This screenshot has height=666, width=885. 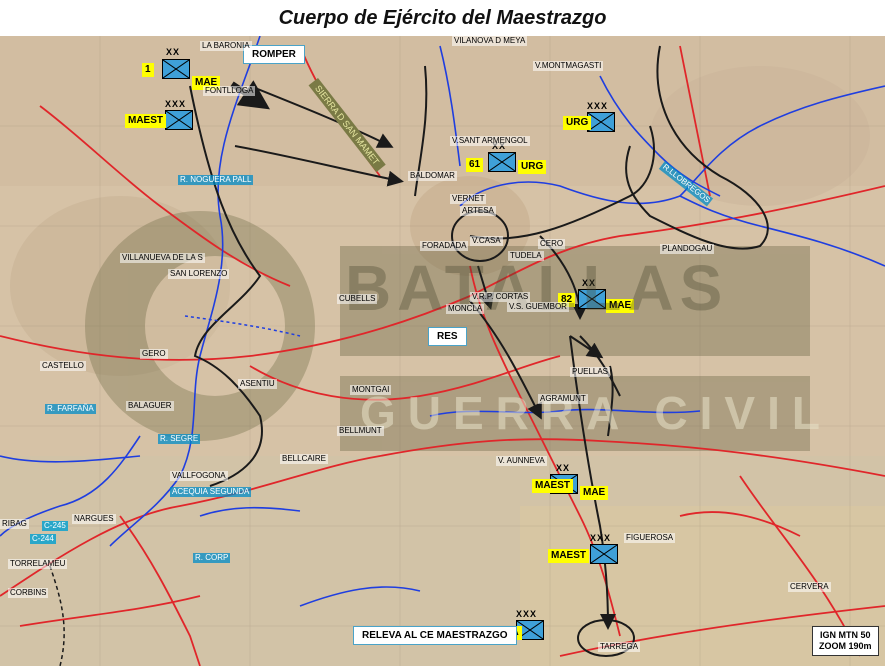 I want to click on scale-box: IGN MTN 50 ZOOM 190m, so click(x=845, y=641).